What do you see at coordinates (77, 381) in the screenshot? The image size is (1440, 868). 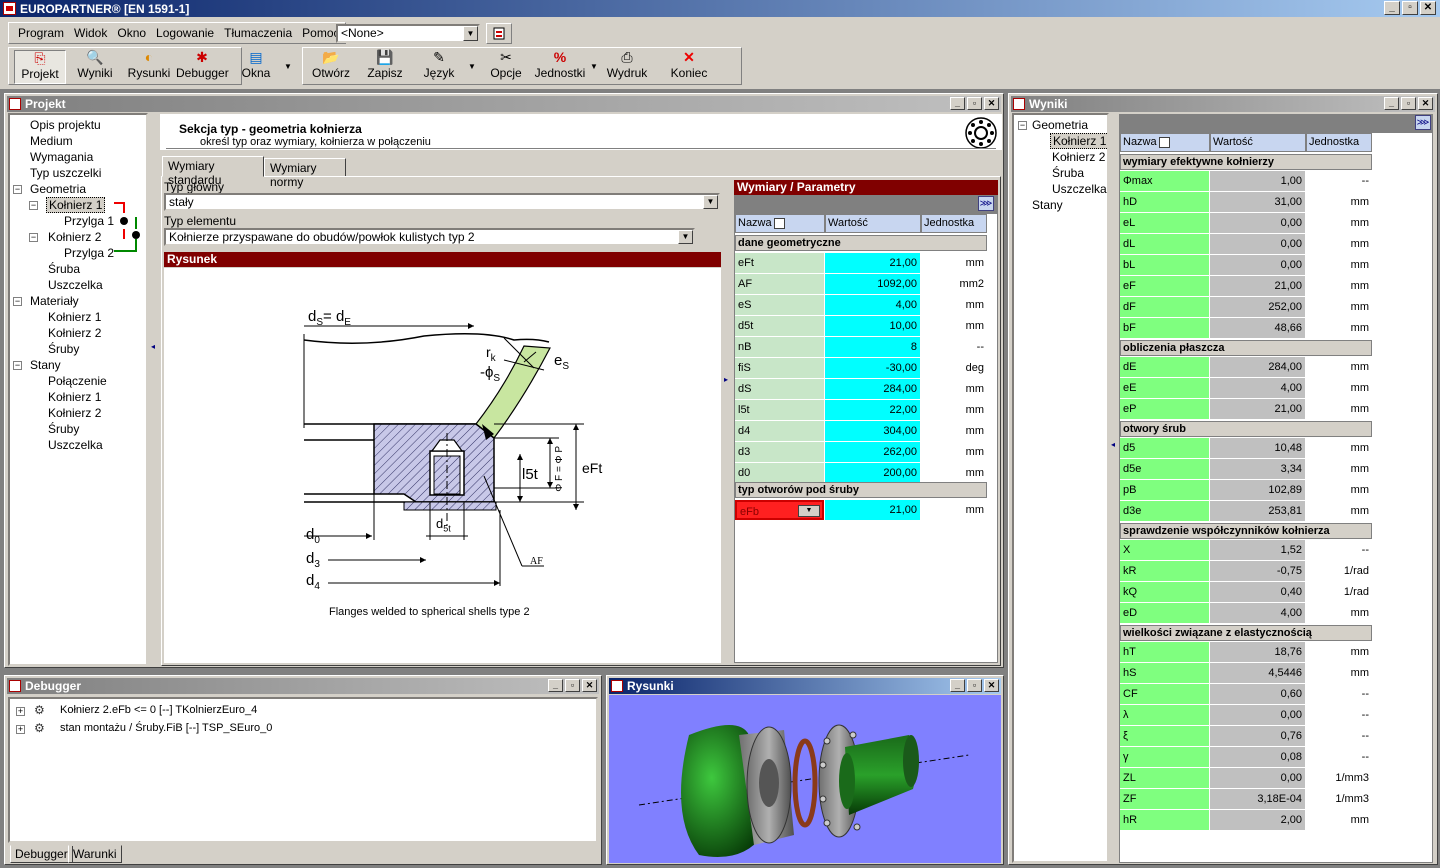 I see `tree-polaczenie: Połączenie` at bounding box center [77, 381].